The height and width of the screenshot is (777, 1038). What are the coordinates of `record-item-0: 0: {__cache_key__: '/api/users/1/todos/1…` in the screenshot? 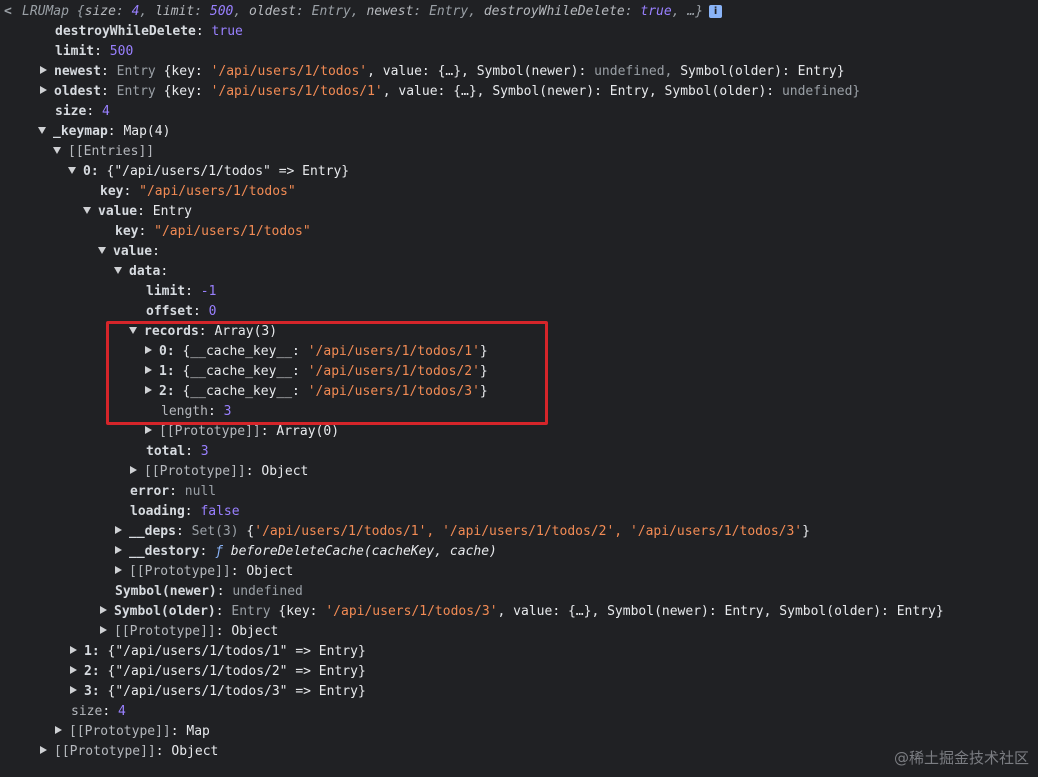 It's located at (316, 352).